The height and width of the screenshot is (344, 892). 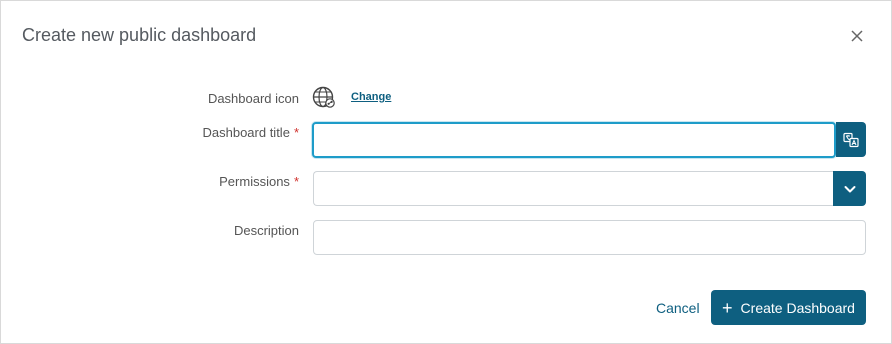 What do you see at coordinates (573, 188) in the screenshot?
I see `permissions-select` at bounding box center [573, 188].